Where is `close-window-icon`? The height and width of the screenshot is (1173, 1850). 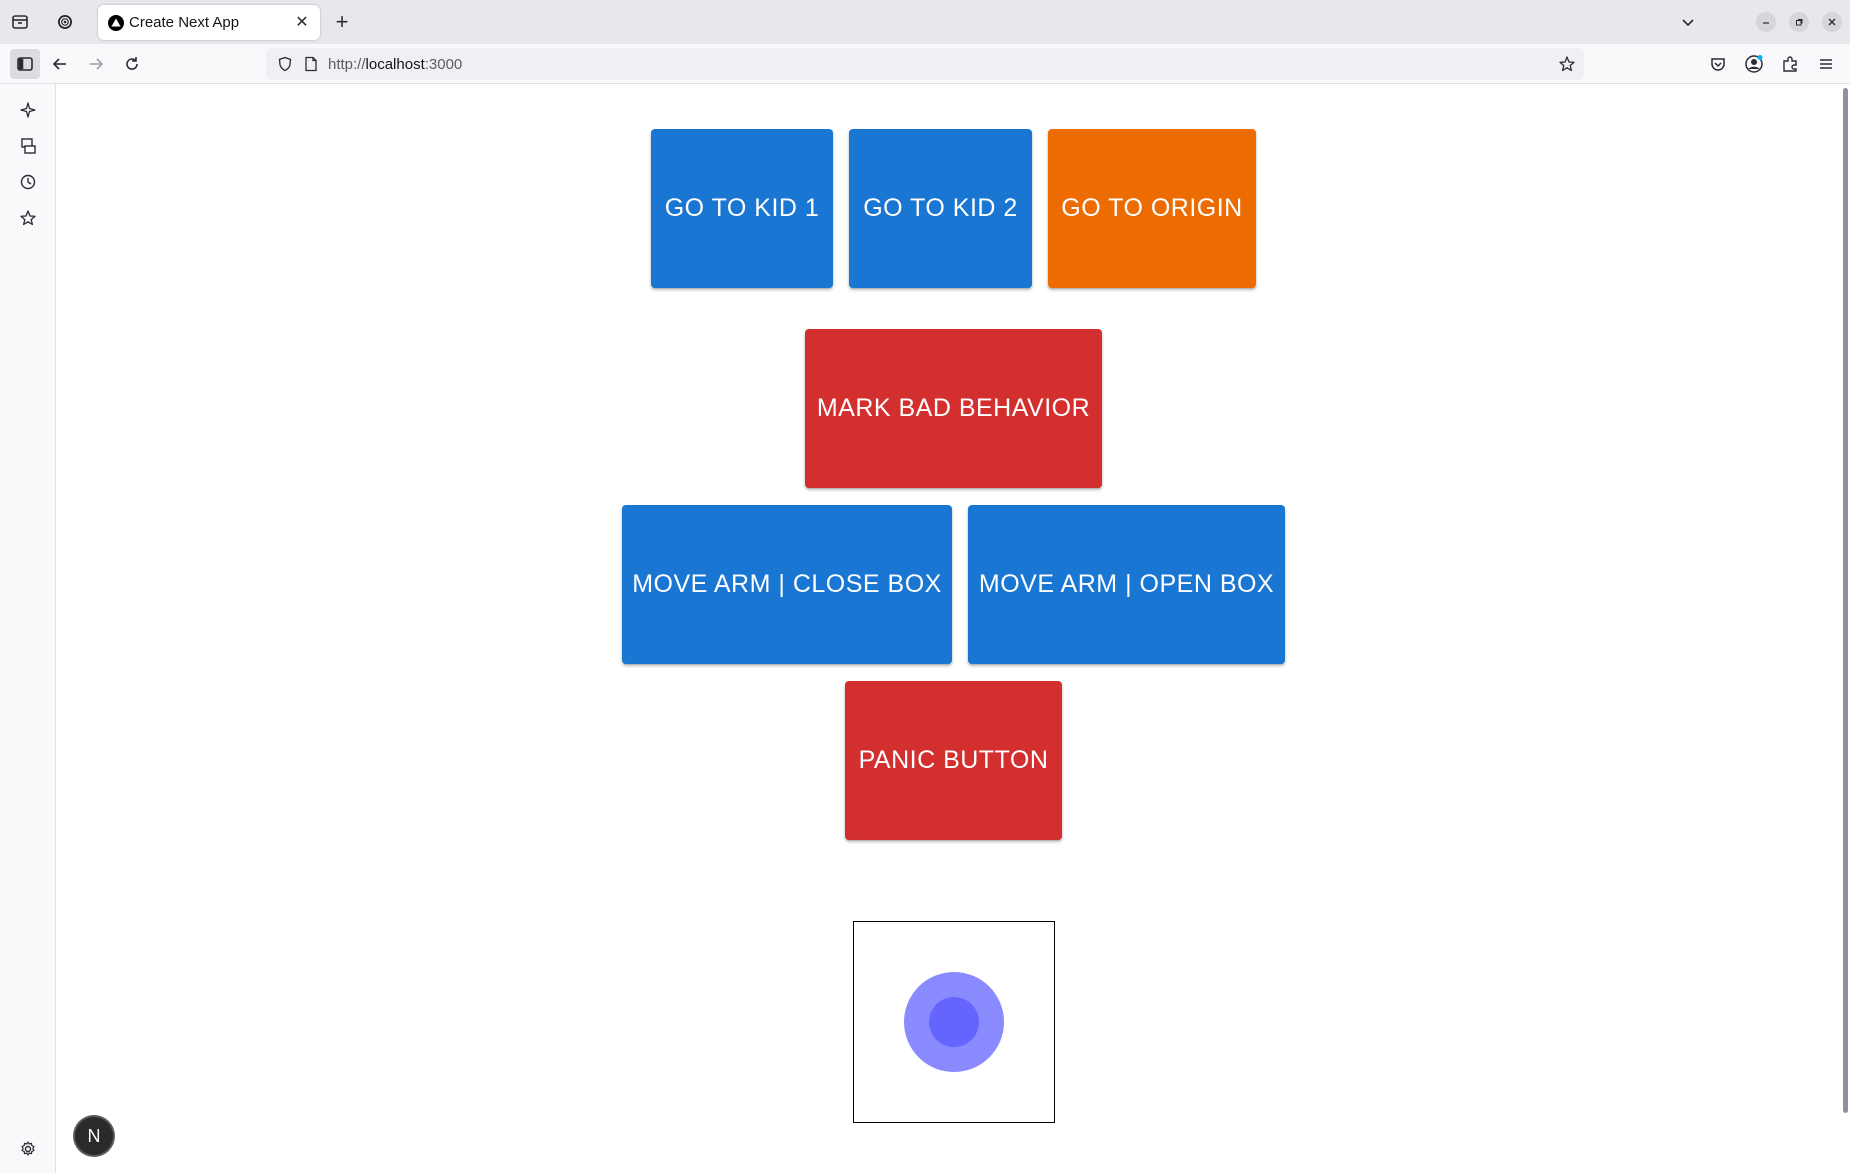 close-window-icon is located at coordinates (1832, 22).